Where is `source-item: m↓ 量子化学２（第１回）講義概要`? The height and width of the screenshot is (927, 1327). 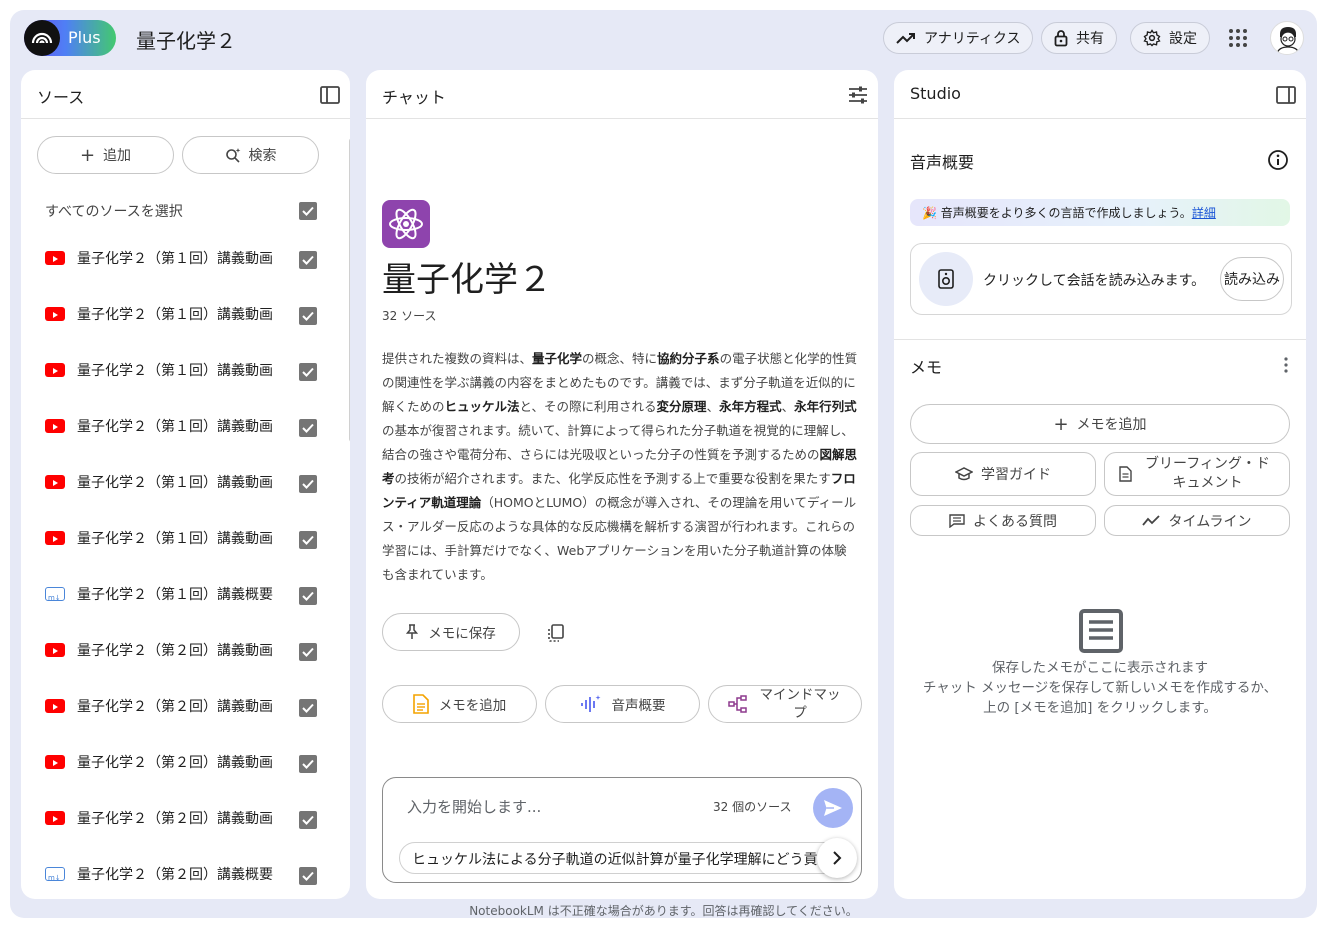 source-item: m↓ 量子化学２（第１回）講義概要 is located at coordinates (181, 596).